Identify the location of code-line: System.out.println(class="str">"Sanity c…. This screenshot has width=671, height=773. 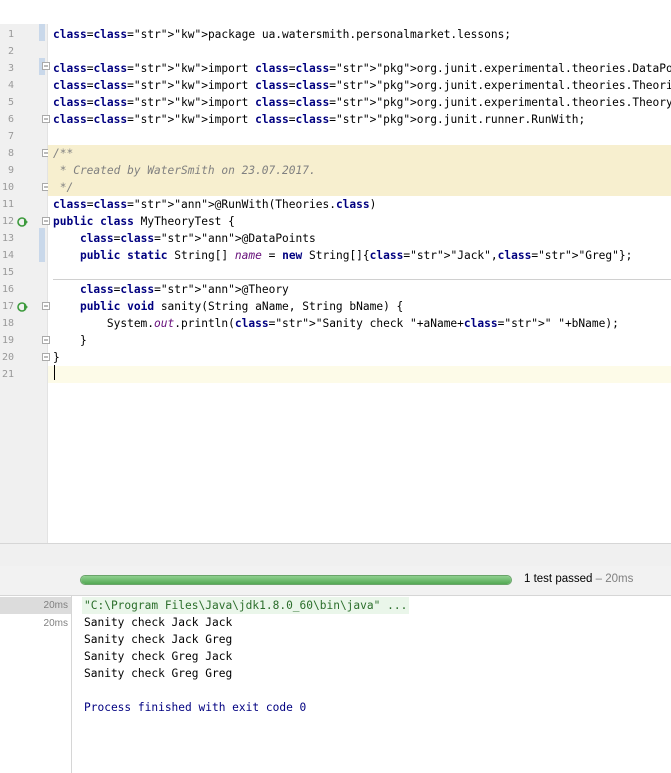
(359, 323).